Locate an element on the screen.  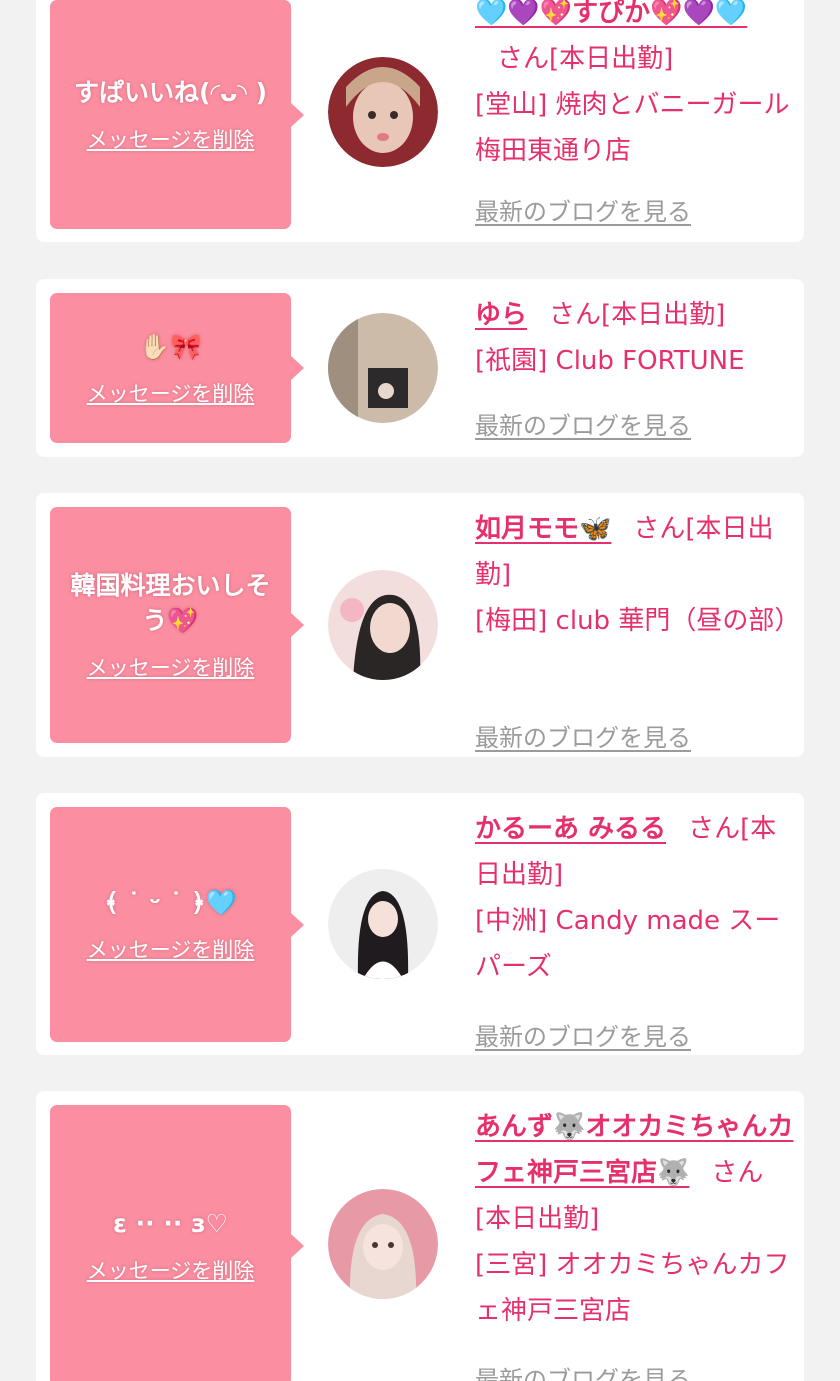
message-bubble: ε ·· ·· з♡ メッセージを削除 is located at coordinates (177, 1243).